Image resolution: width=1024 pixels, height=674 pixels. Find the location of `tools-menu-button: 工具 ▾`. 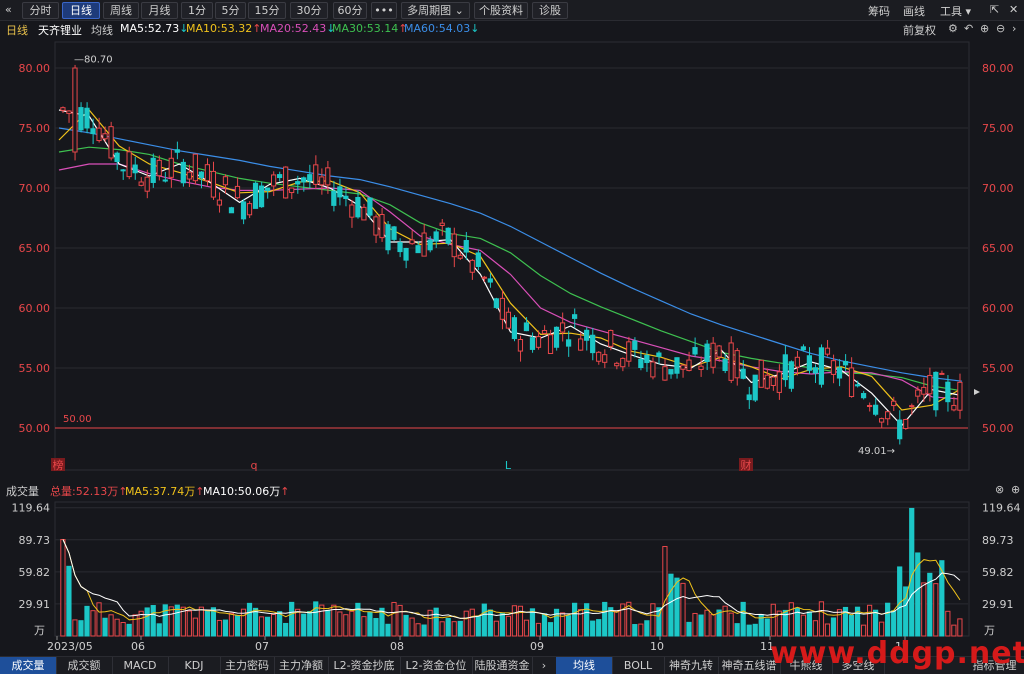

tools-menu-button: 工具 ▾ is located at coordinates (955, 11).